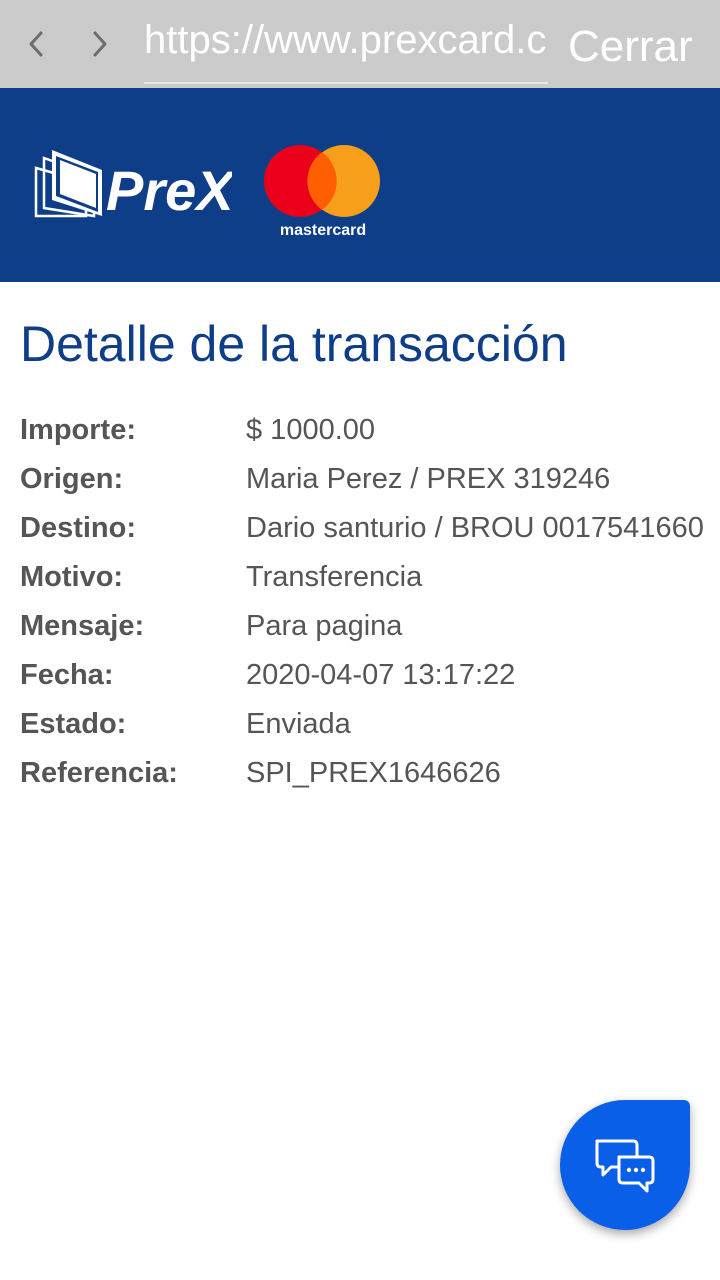 The height and width of the screenshot is (1280, 720). I want to click on detail-value: 2020-04-07 13:17:22, so click(381, 675).